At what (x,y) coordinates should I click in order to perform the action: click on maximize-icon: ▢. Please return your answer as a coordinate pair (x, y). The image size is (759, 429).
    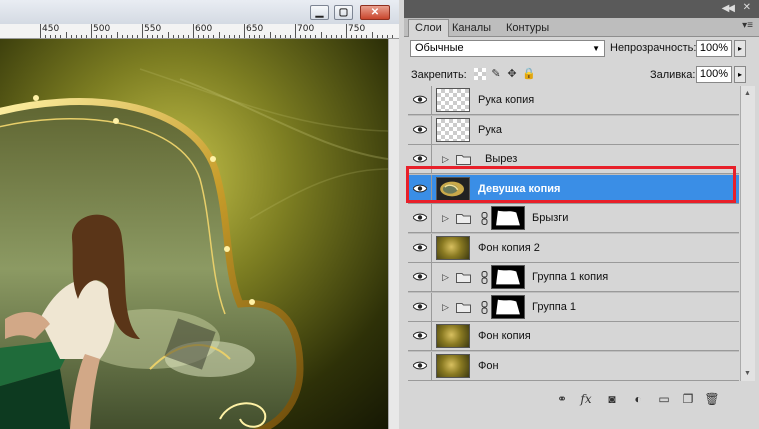
    Looking at the image, I should click on (343, 12).